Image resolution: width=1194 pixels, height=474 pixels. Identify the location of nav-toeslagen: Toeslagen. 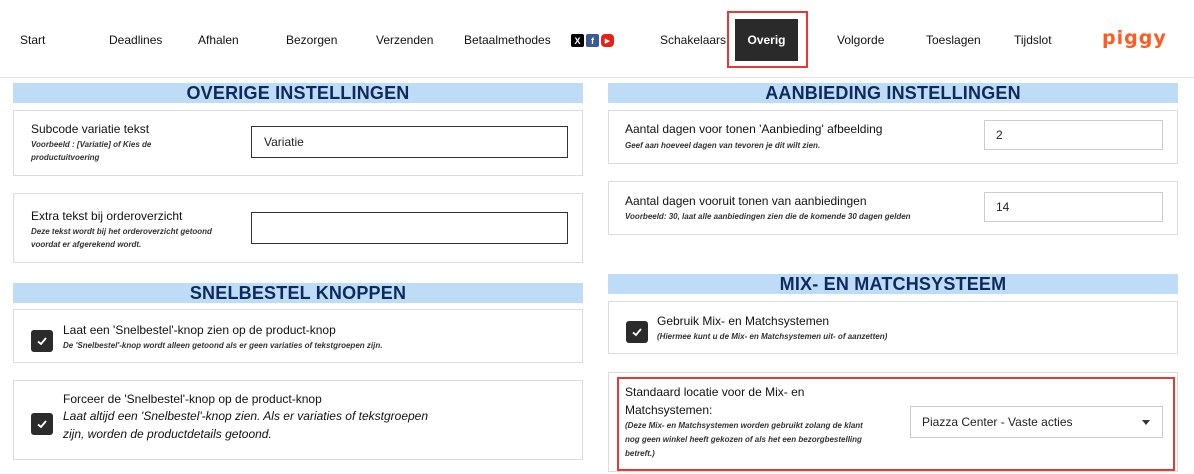
(953, 40).